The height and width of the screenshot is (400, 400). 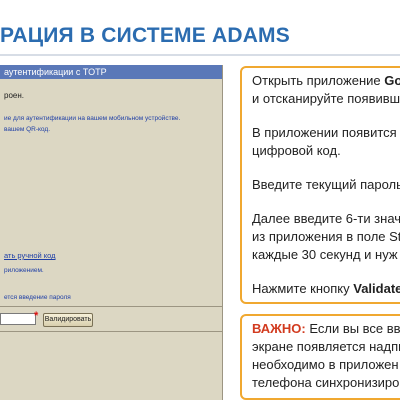 I want to click on important-line-3: необходимо в приложен, so click(x=325, y=364).